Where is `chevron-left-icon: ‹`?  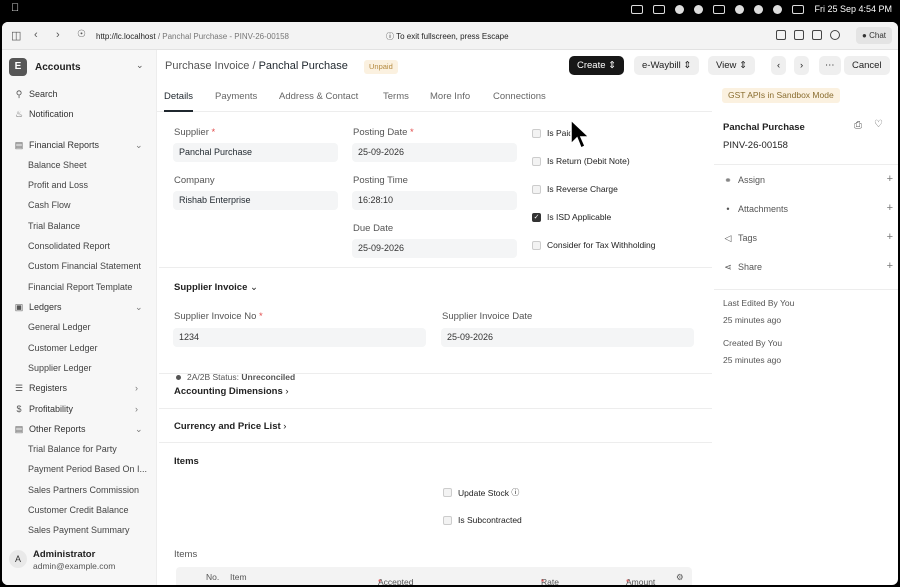 chevron-left-icon: ‹ is located at coordinates (779, 65).